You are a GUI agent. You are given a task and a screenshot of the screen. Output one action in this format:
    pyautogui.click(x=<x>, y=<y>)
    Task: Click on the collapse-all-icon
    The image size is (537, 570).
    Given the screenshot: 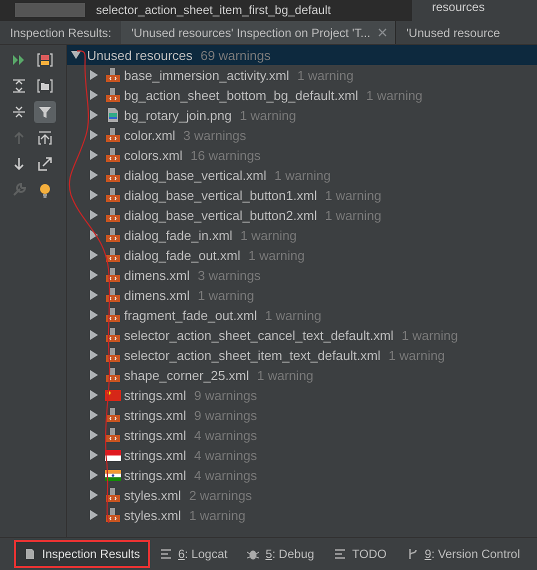 What is the action you would take?
    pyautogui.click(x=19, y=112)
    